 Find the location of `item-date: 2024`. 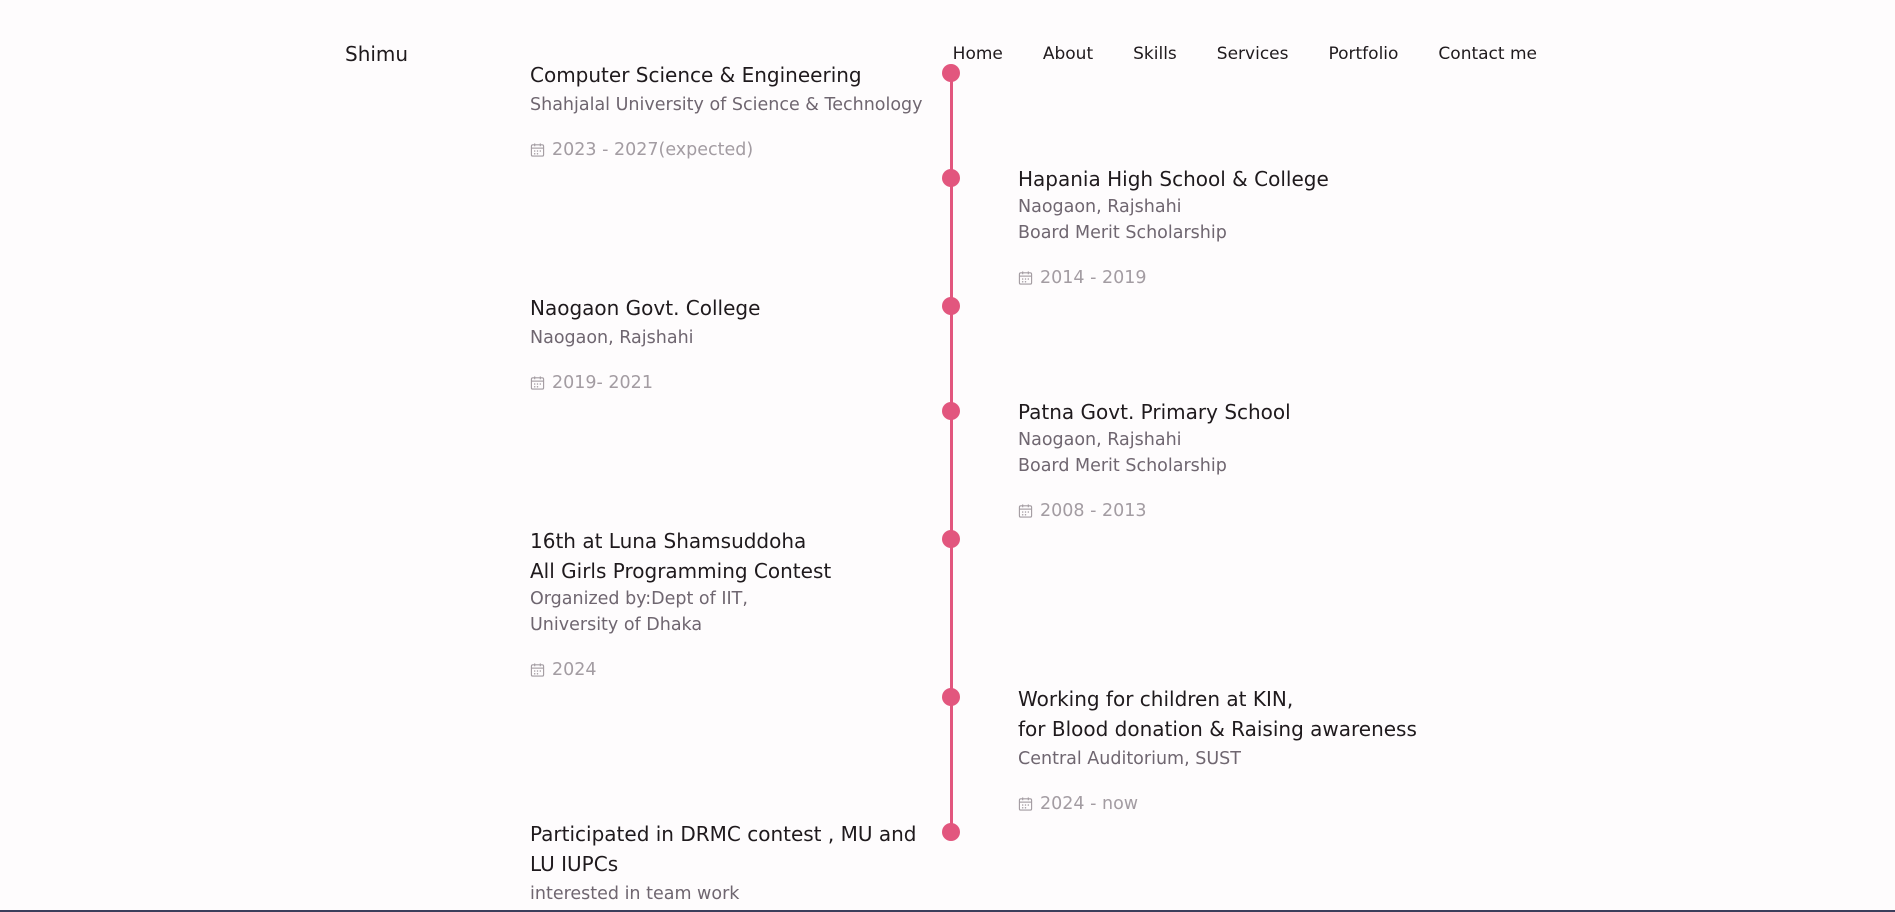

item-date: 2024 is located at coordinates (735, 670).